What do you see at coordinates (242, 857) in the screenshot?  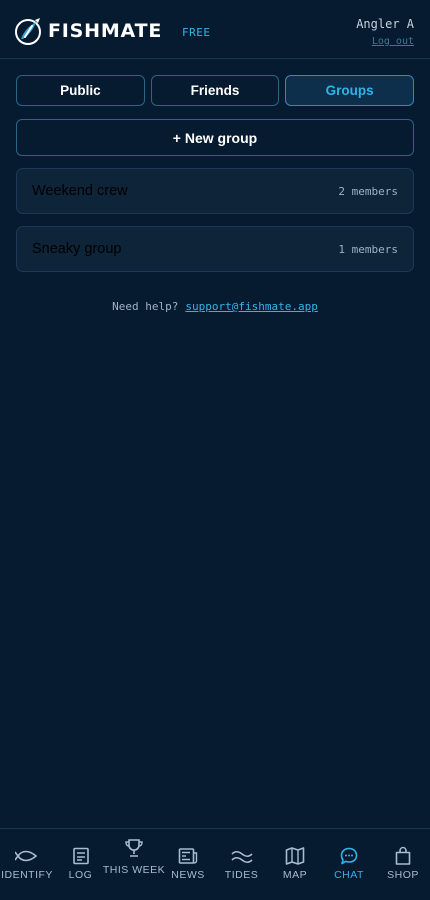 I see `waves-icon` at bounding box center [242, 857].